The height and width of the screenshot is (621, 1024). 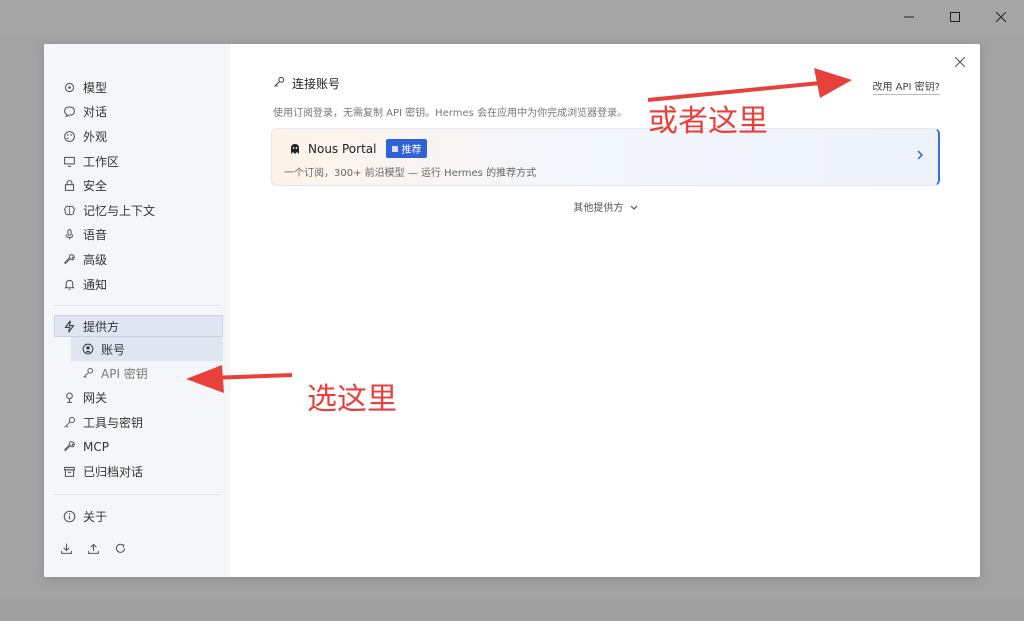 What do you see at coordinates (69, 516) in the screenshot?
I see `info-icon` at bounding box center [69, 516].